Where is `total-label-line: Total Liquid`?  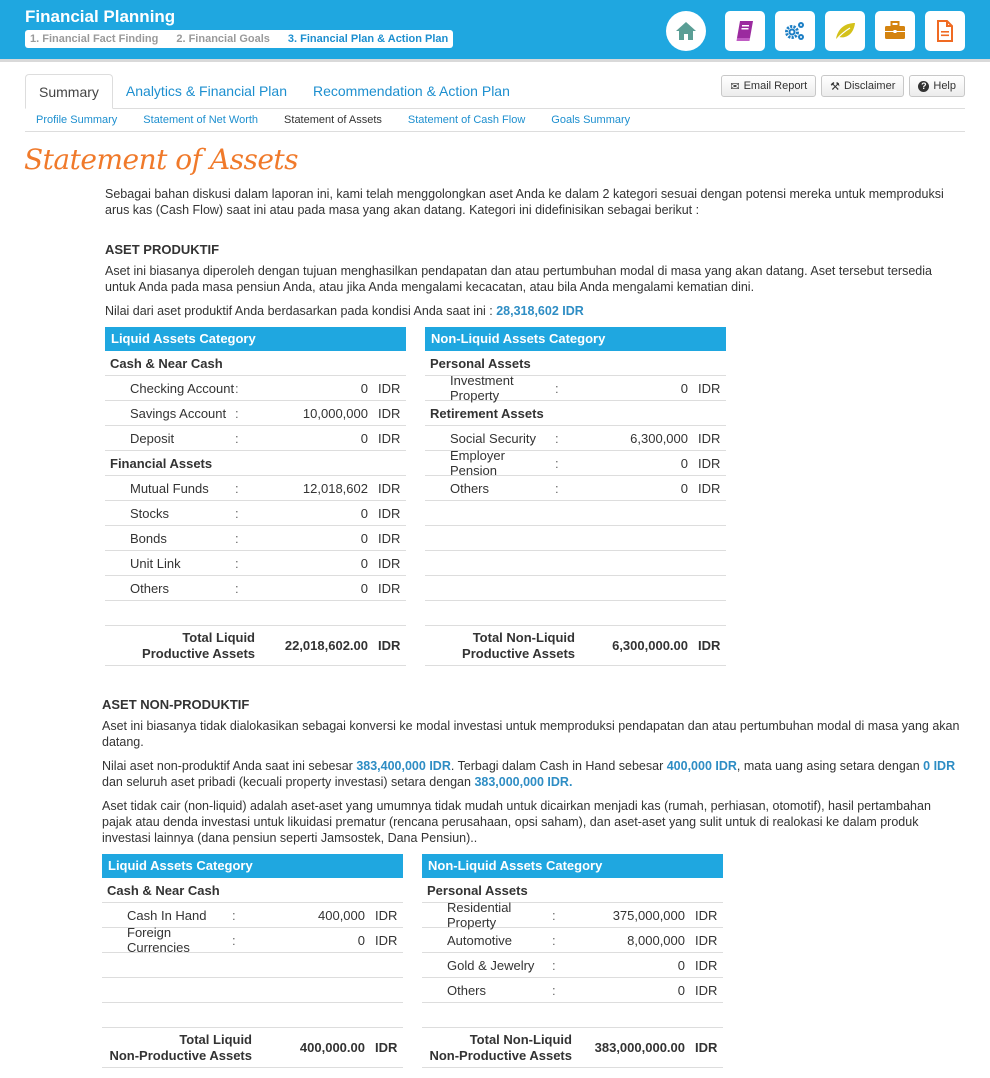
total-label-line: Total Liquid is located at coordinates (218, 637).